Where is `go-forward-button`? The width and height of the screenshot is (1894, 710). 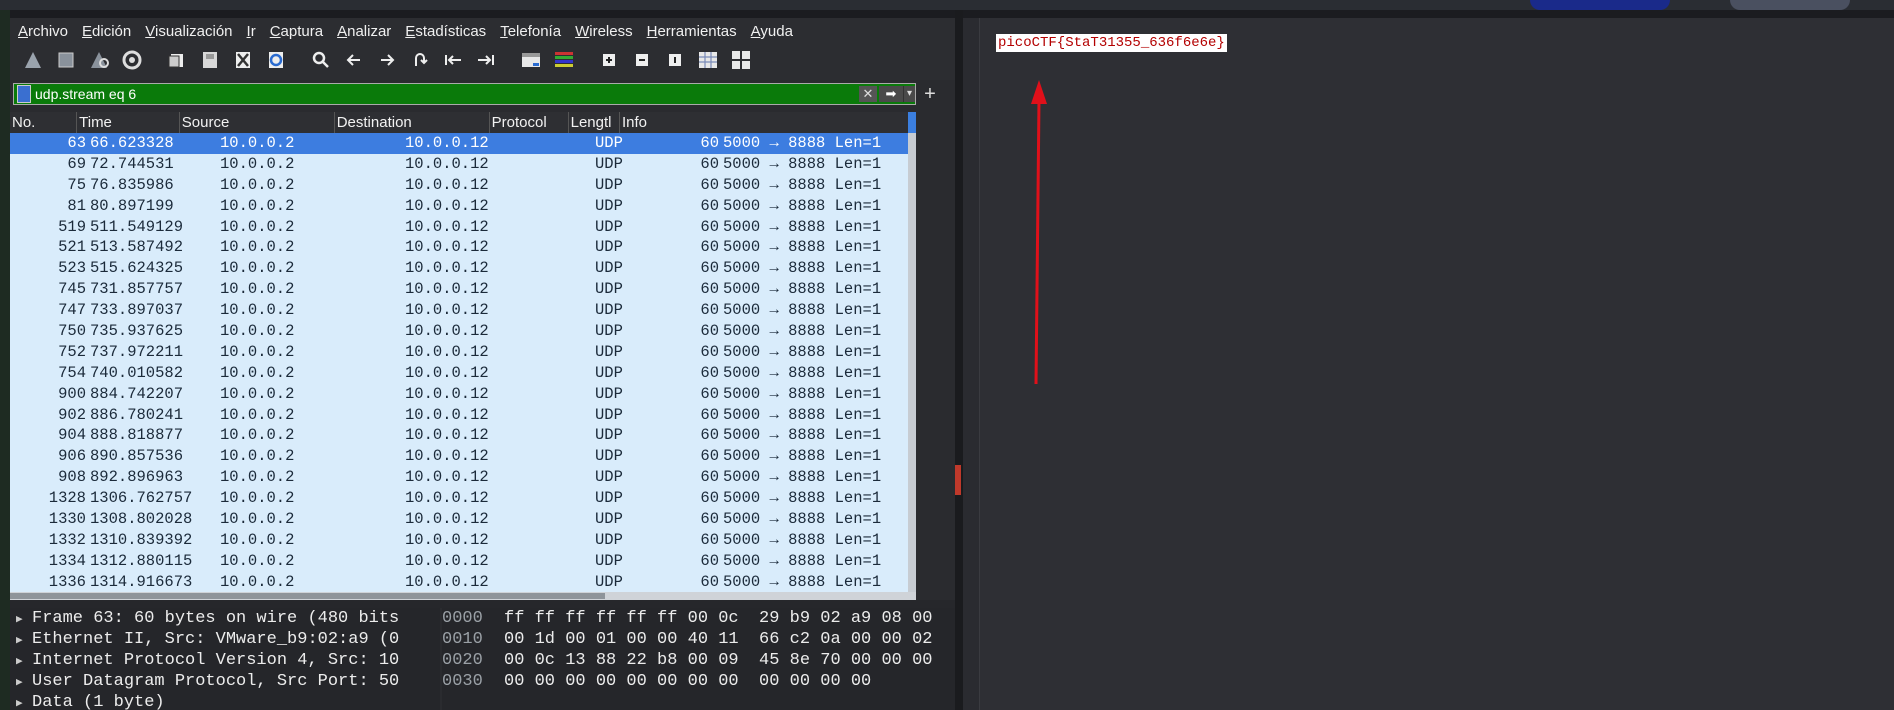 go-forward-button is located at coordinates (386, 62).